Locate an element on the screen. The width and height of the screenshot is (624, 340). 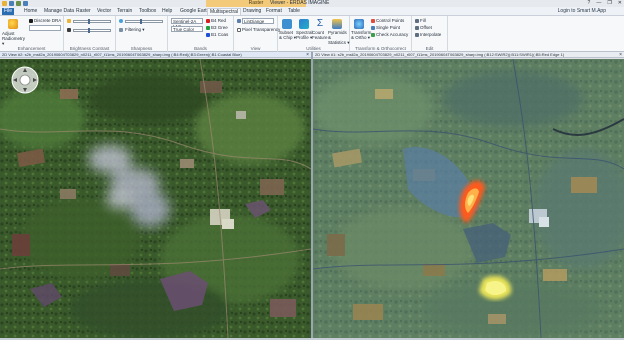
tab-multispectral: Multispectral is located at coordinates (224, 11).